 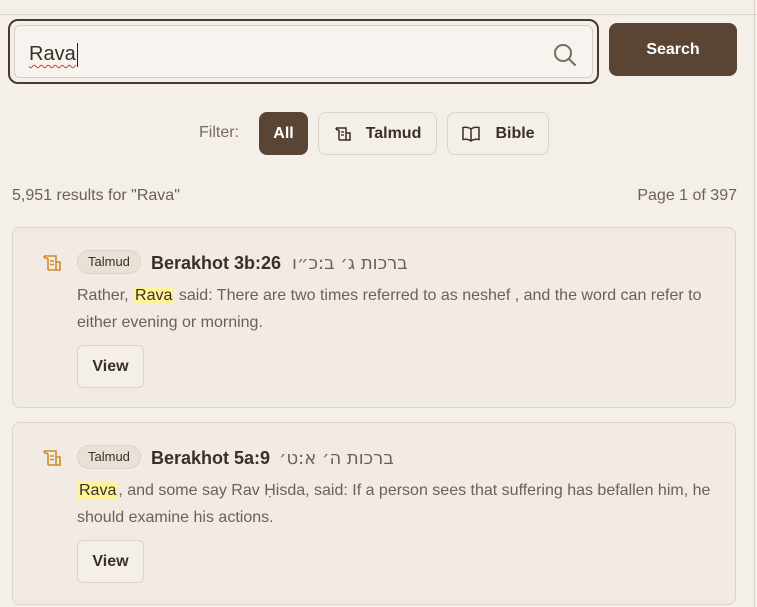 What do you see at coordinates (52, 54) in the screenshot?
I see `search-input: Rava` at bounding box center [52, 54].